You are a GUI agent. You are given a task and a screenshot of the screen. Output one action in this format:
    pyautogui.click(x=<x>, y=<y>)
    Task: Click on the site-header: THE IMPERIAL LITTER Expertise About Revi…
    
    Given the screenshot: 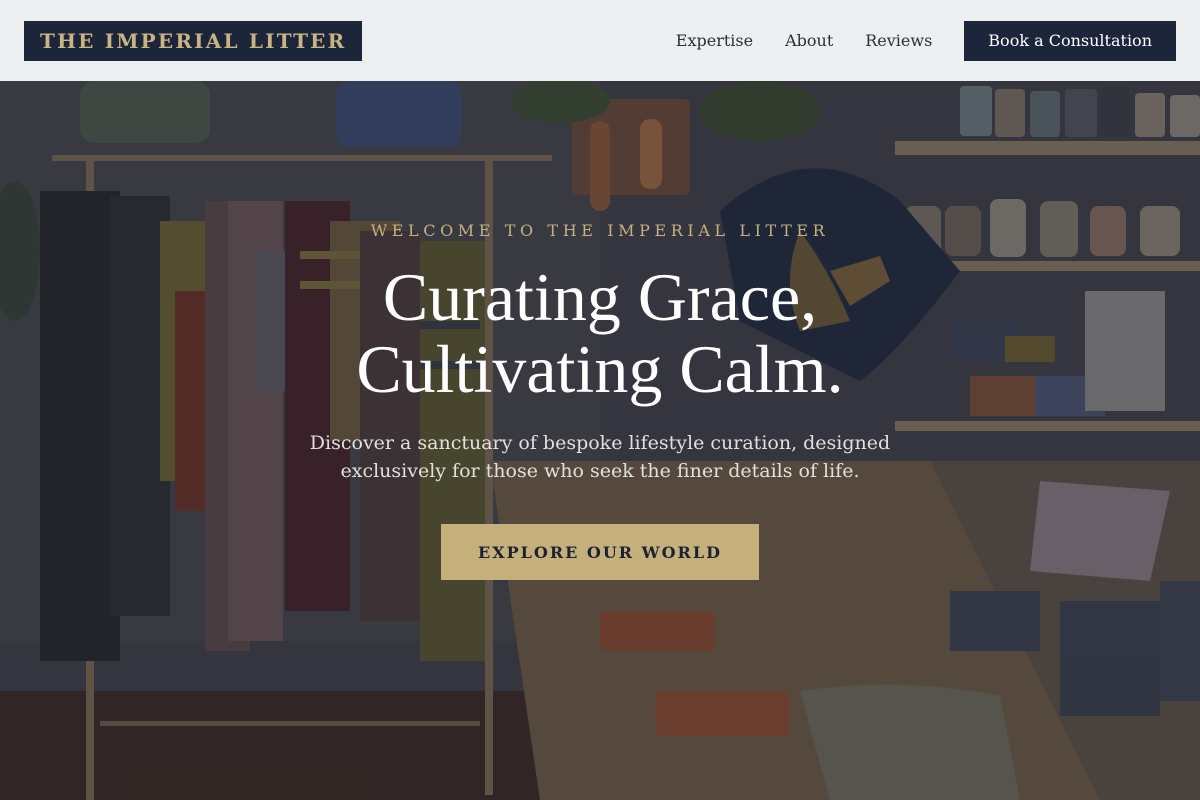 What is the action you would take?
    pyautogui.click(x=600, y=40)
    